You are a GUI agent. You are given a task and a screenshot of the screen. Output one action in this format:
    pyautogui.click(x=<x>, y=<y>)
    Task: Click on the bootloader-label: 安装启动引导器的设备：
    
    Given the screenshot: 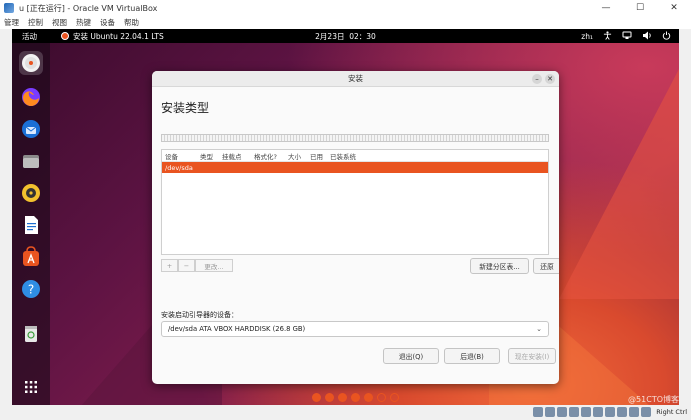 What is the action you would take?
    pyautogui.click(x=199, y=315)
    